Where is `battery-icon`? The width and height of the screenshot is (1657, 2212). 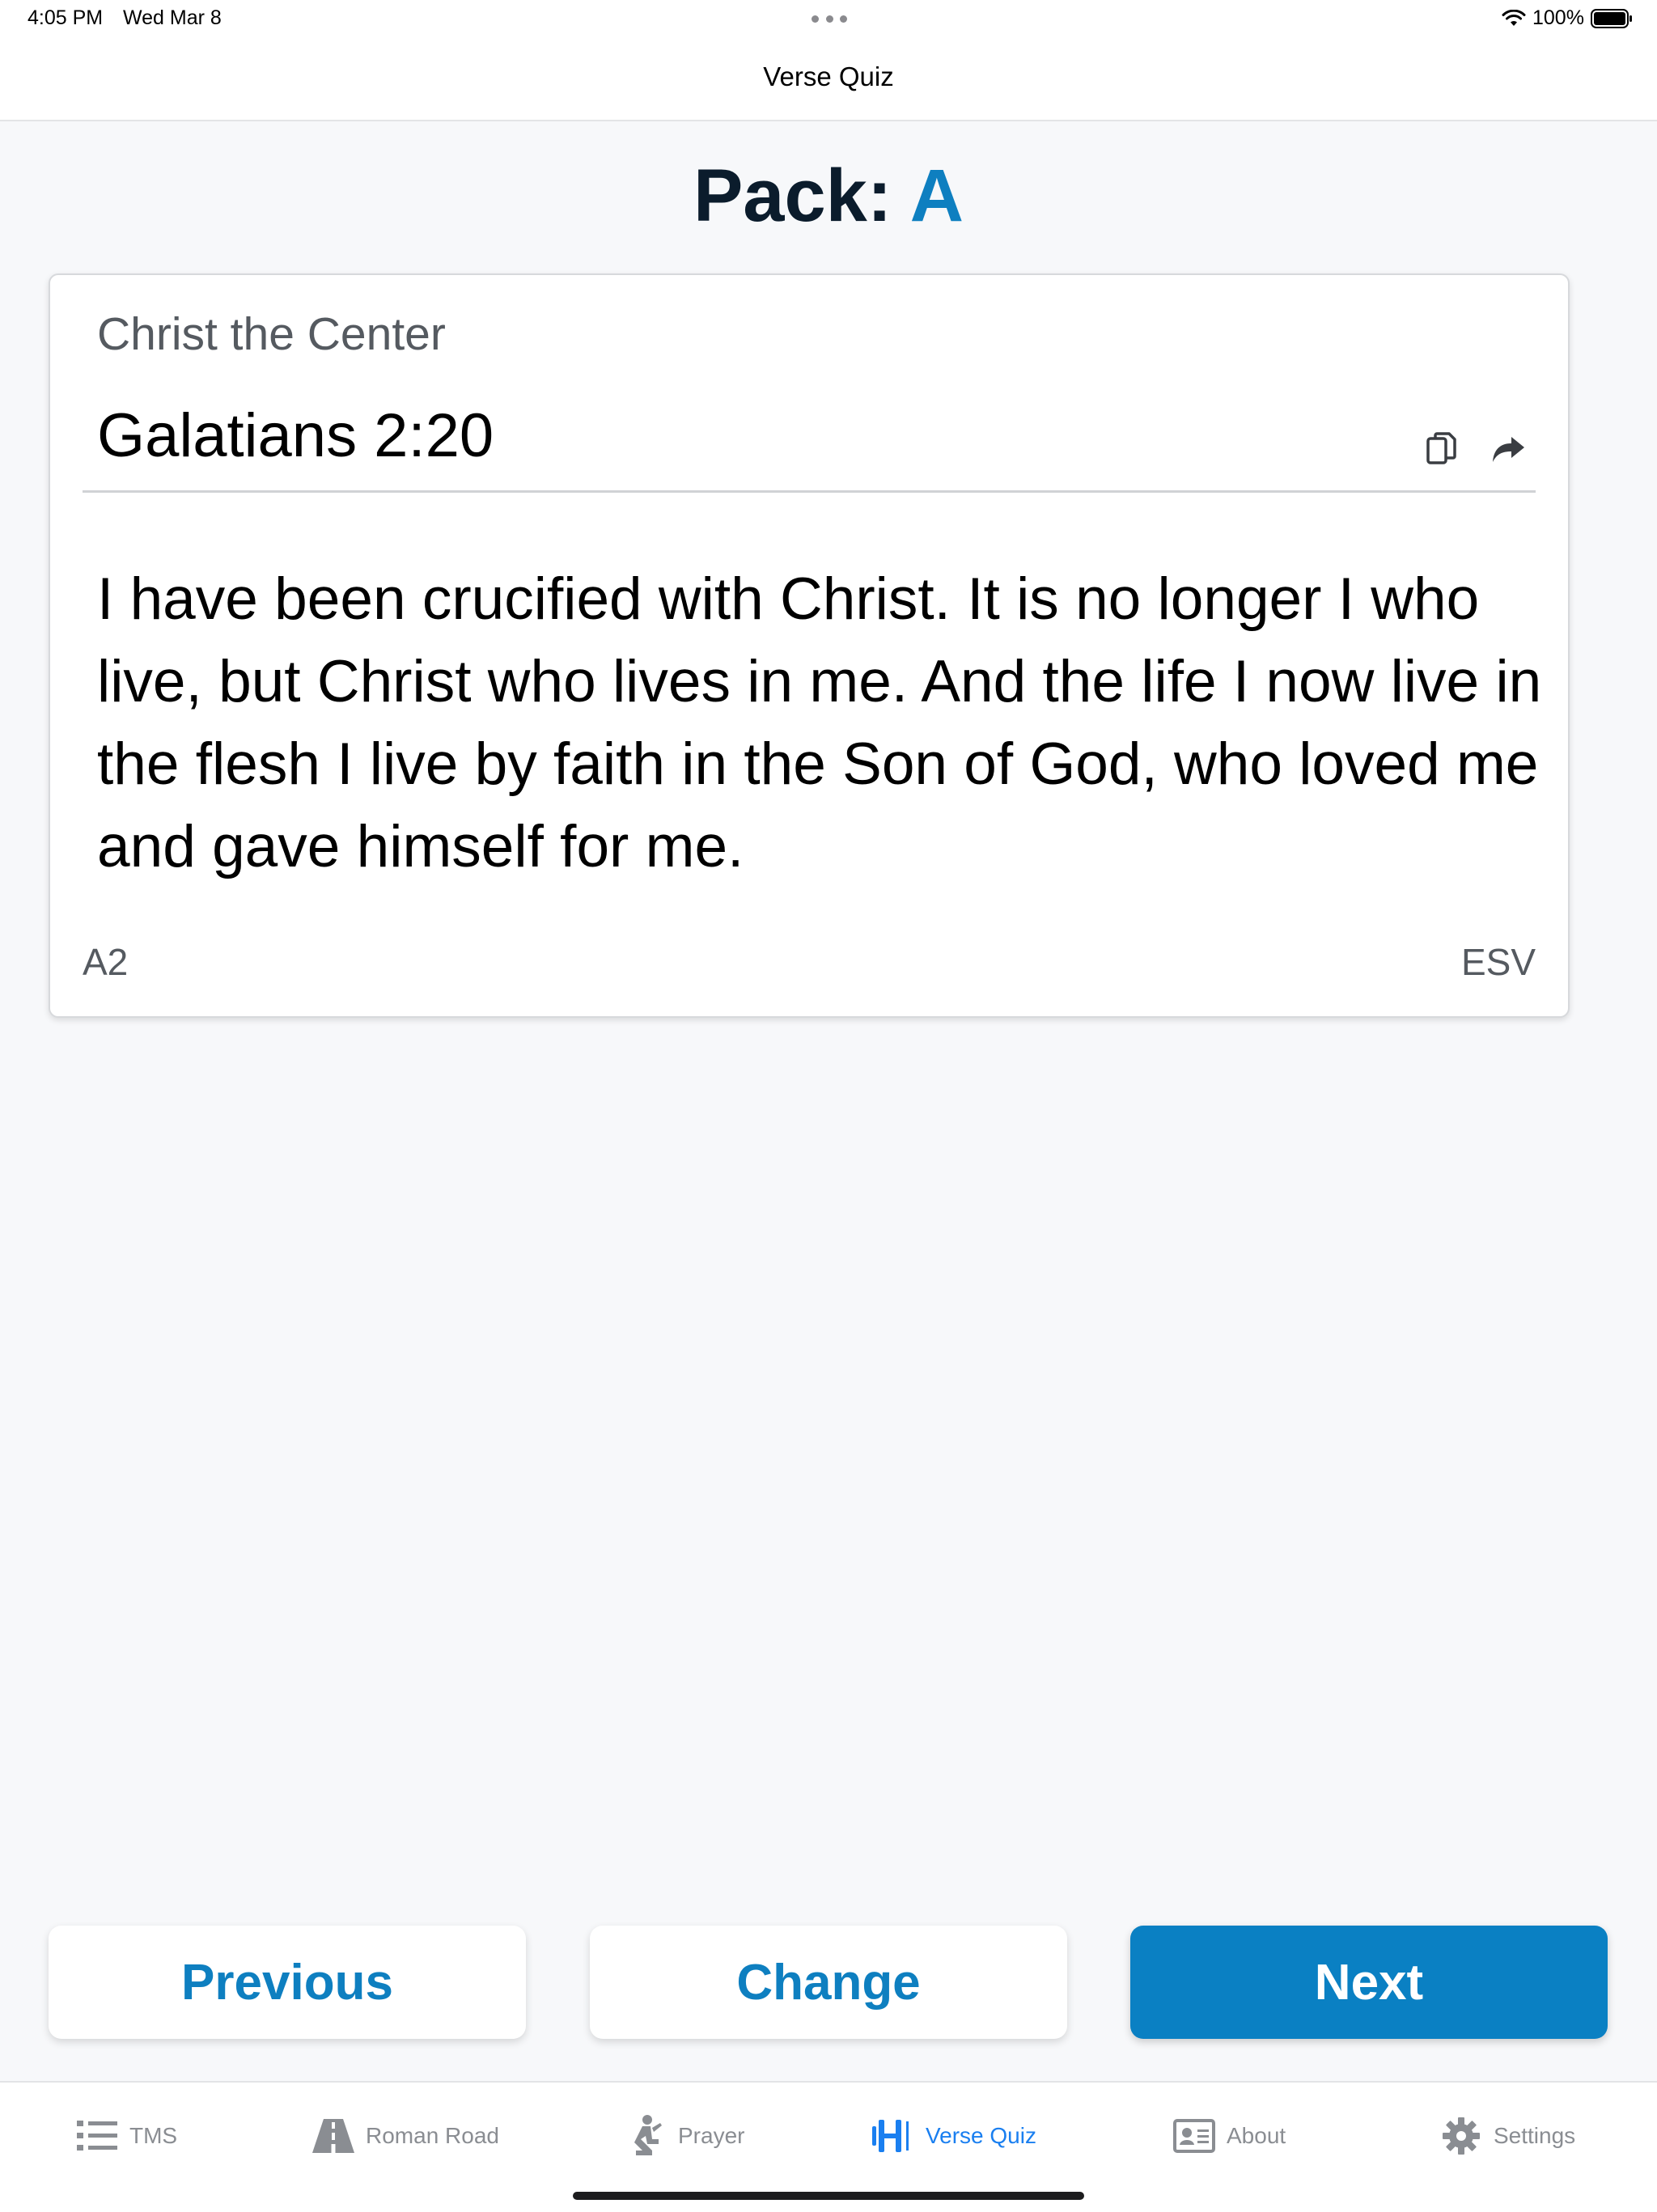 battery-icon is located at coordinates (1611, 18).